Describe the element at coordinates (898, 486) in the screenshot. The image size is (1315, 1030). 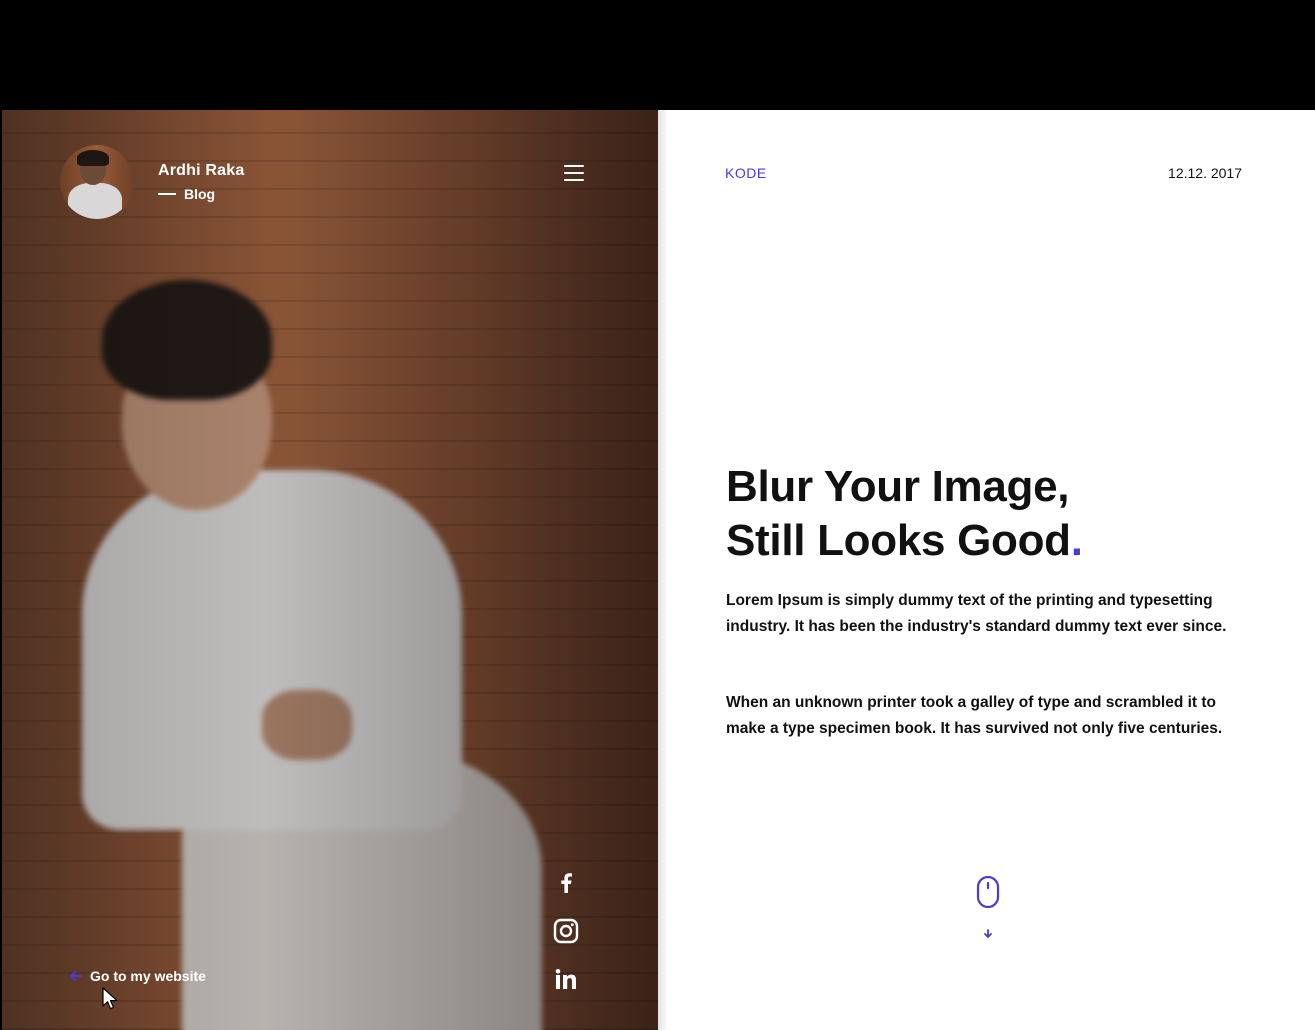
I see `headline-line-1: Blur Your Image,` at that location.